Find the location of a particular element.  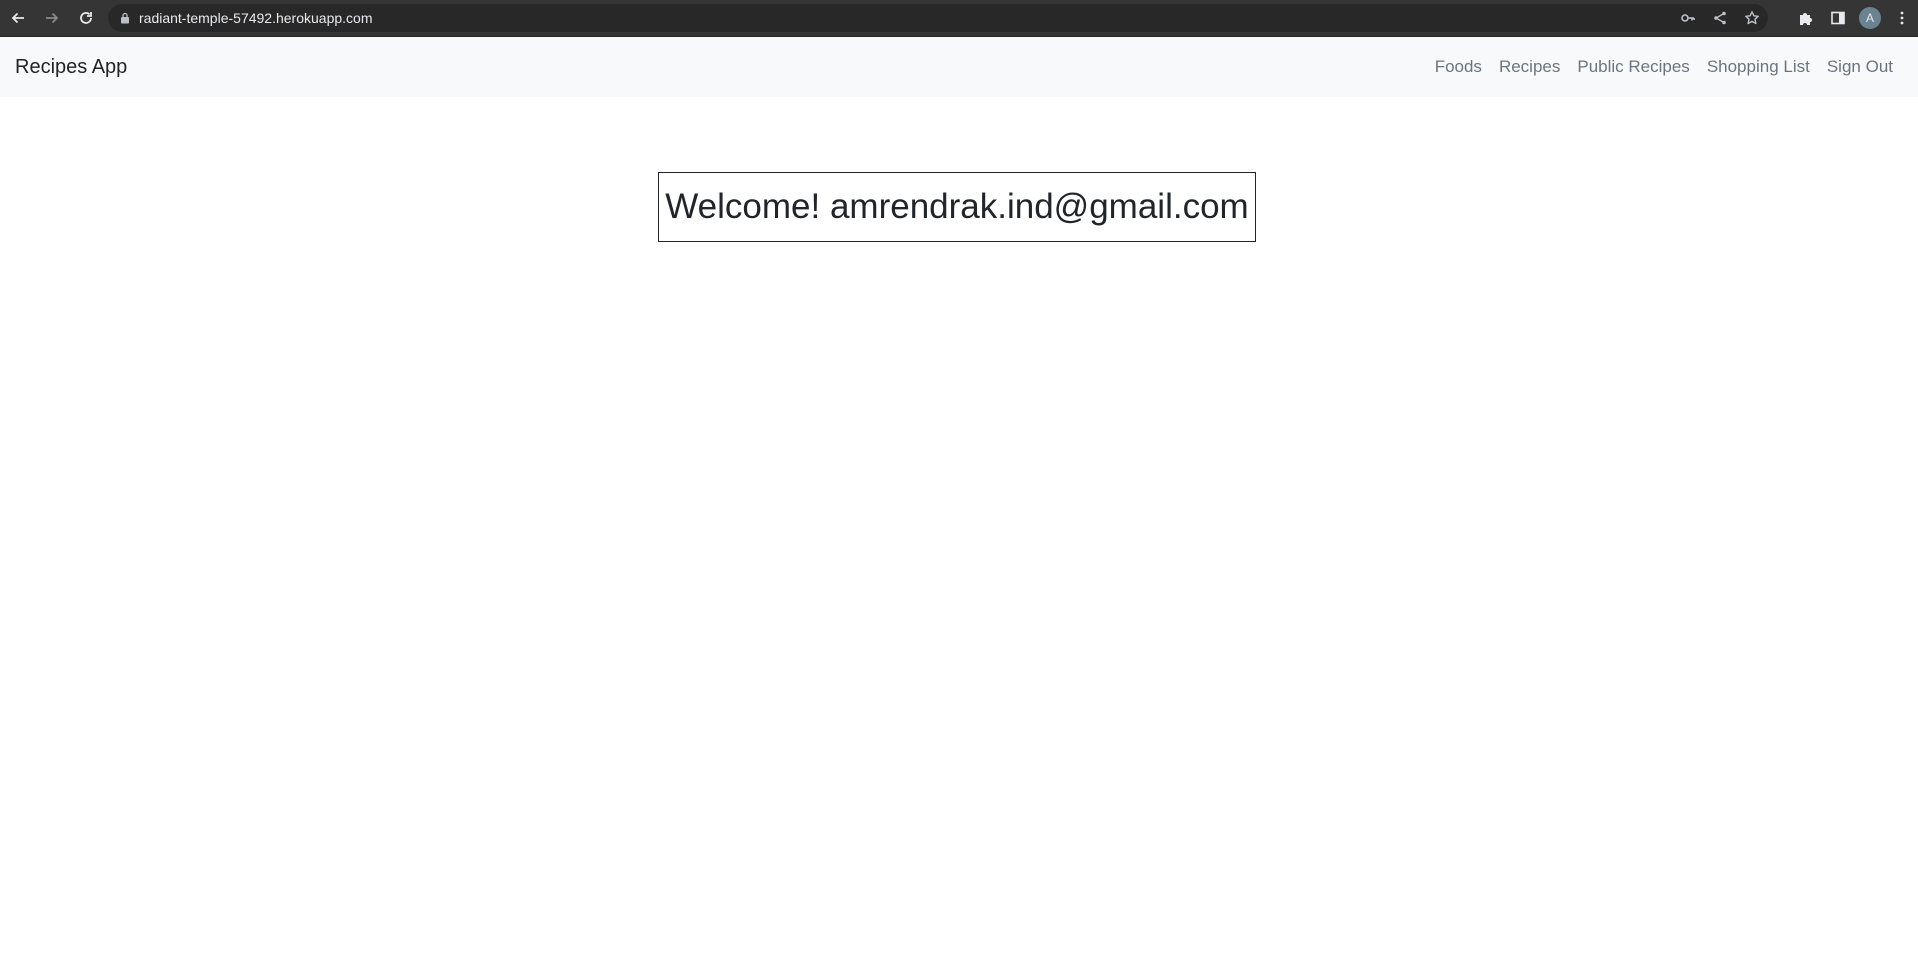

avatar: A is located at coordinates (1870, 18).